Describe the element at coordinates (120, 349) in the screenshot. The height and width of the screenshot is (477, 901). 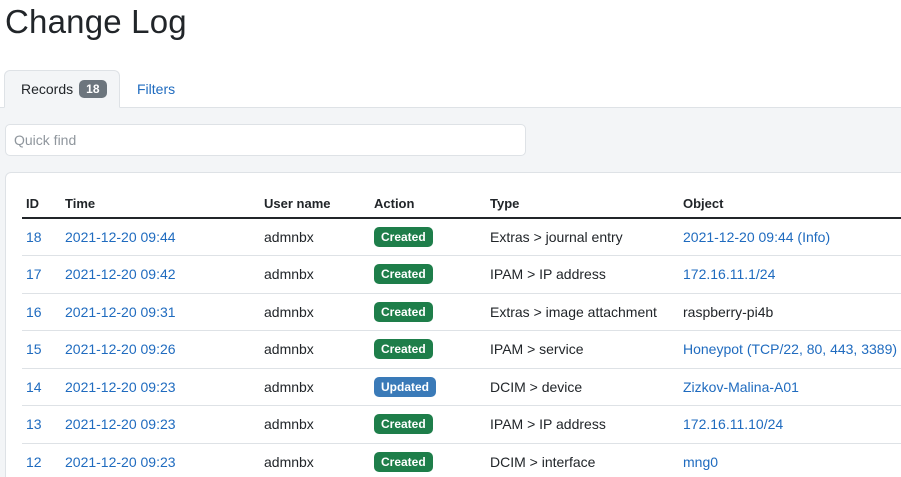
I see `change-time-link: 2021-12-20 09:26` at that location.